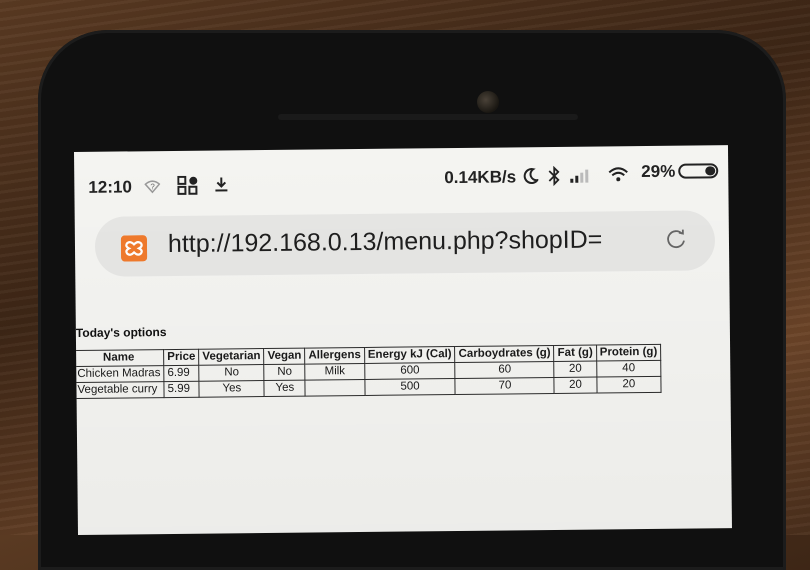 The height and width of the screenshot is (570, 810). I want to click on wifi-question-icon: ?, so click(152, 188).